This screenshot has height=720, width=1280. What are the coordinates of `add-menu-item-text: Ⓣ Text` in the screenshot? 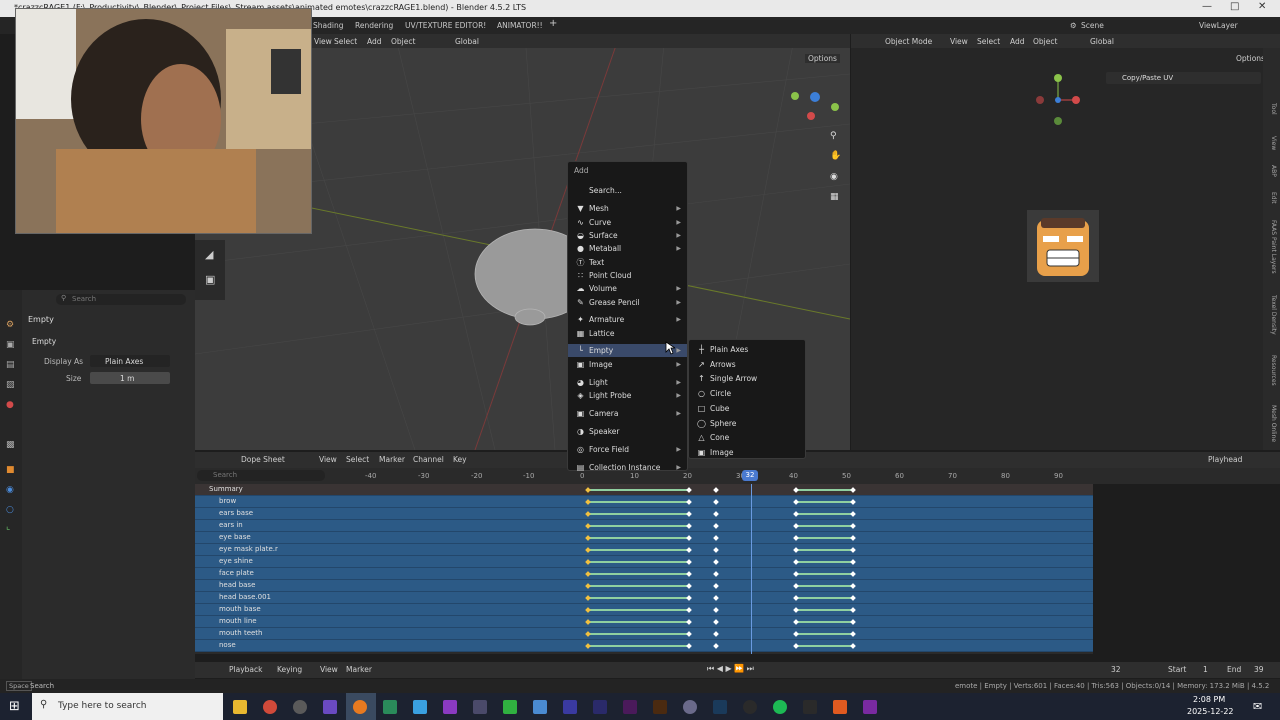 It's located at (627, 262).